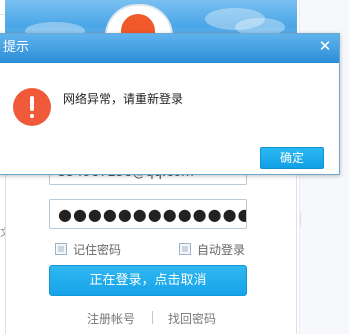 This screenshot has height=334, width=349. I want to click on link-separator, so click(152, 317).